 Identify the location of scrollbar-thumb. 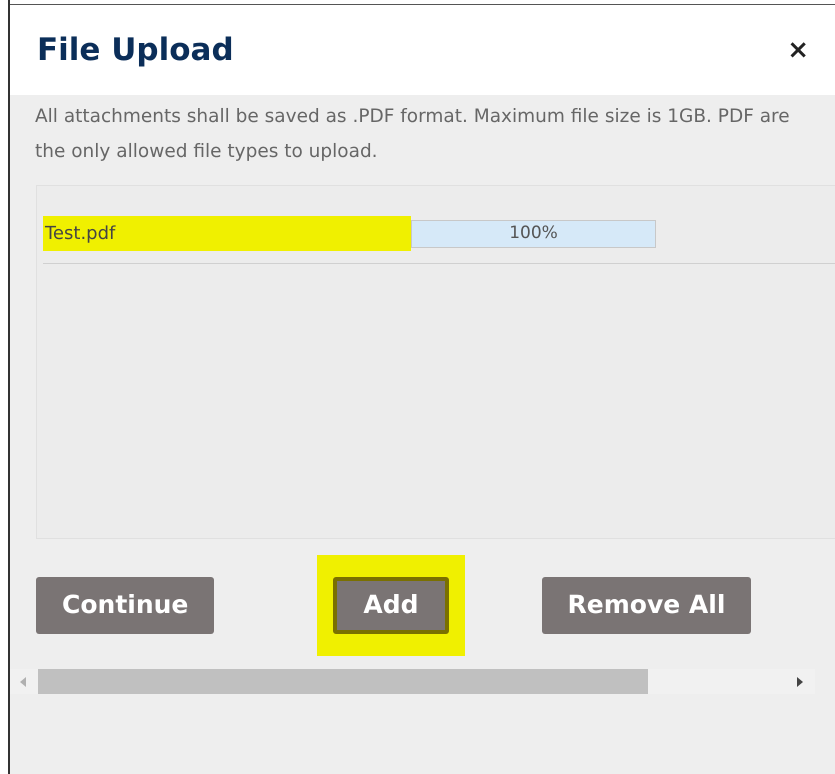
(343, 681).